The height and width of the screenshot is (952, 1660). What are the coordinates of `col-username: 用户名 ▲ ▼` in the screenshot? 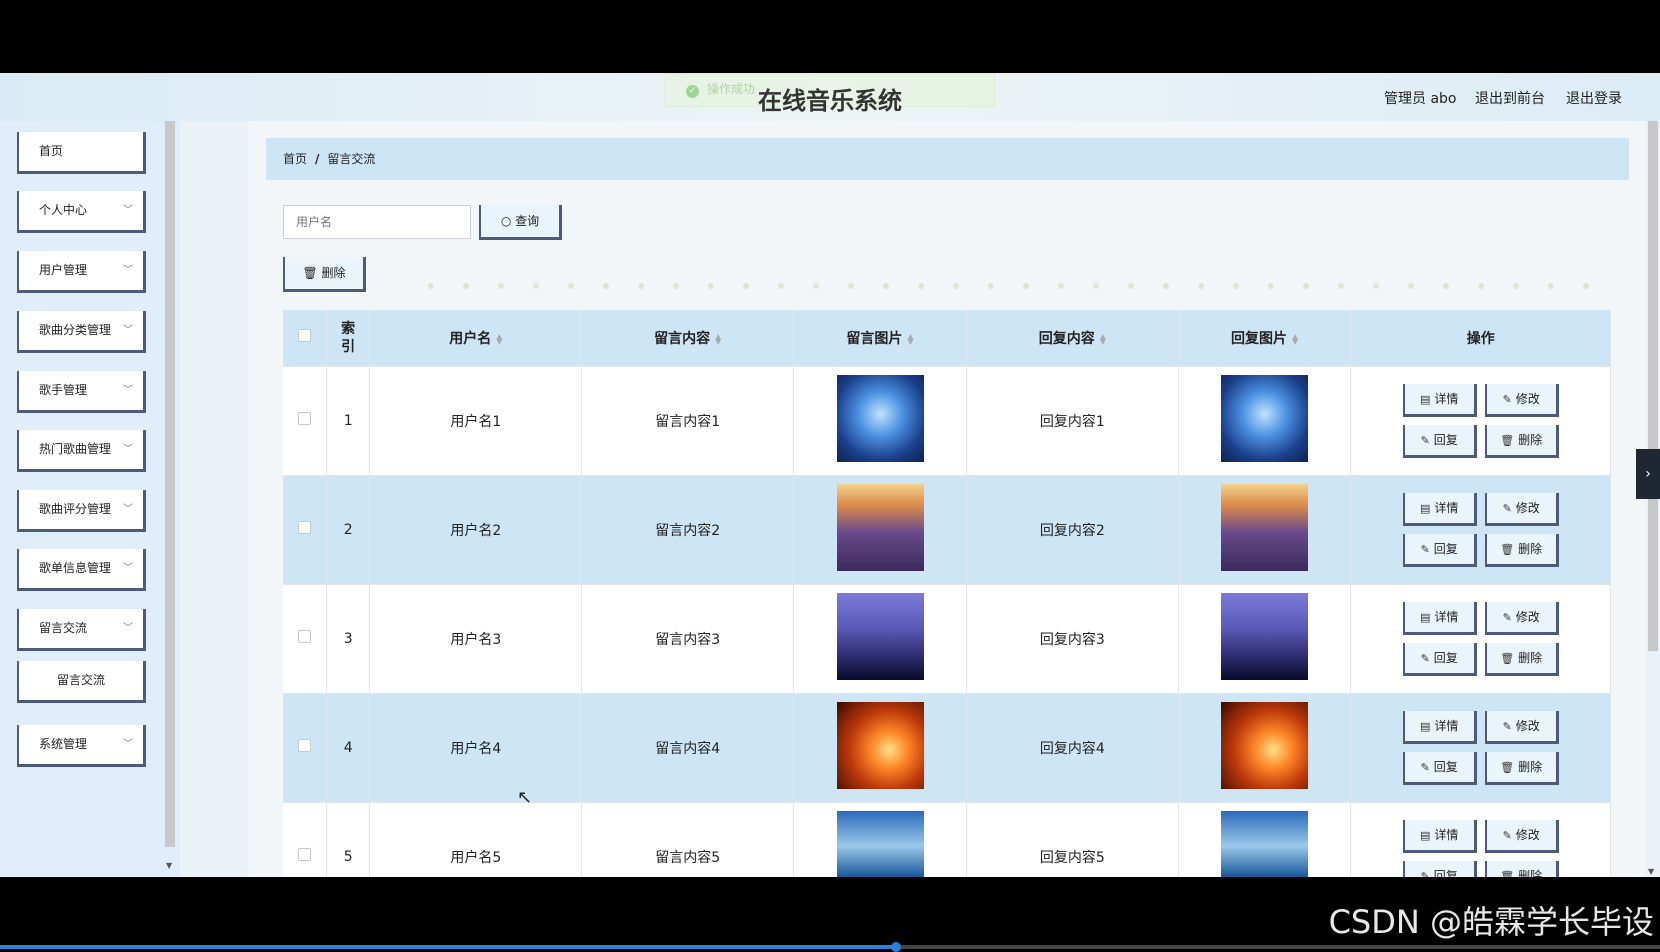 It's located at (476, 338).